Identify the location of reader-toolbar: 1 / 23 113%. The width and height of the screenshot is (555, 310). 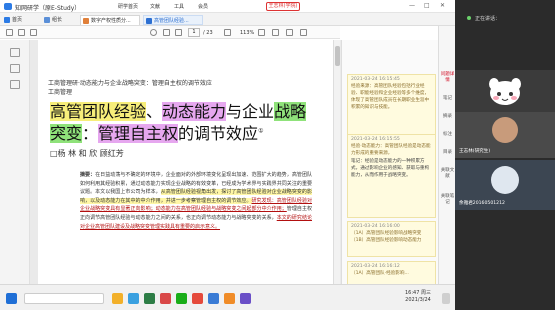
(170, 32).